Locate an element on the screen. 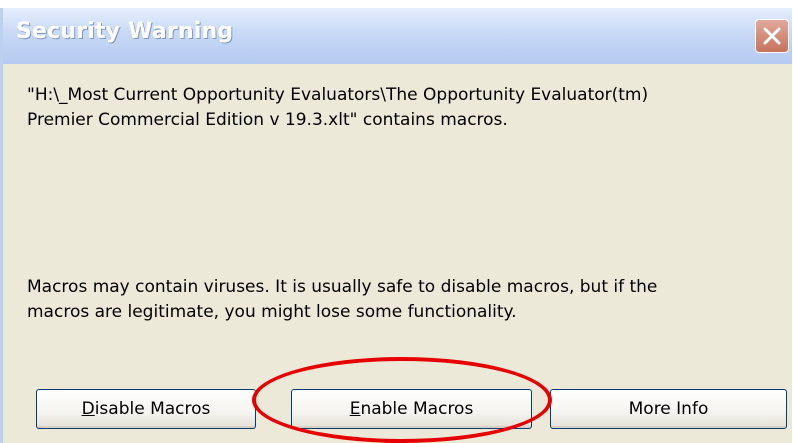 The image size is (793, 443). enable-macros-accelerator: E is located at coordinates (355, 409).